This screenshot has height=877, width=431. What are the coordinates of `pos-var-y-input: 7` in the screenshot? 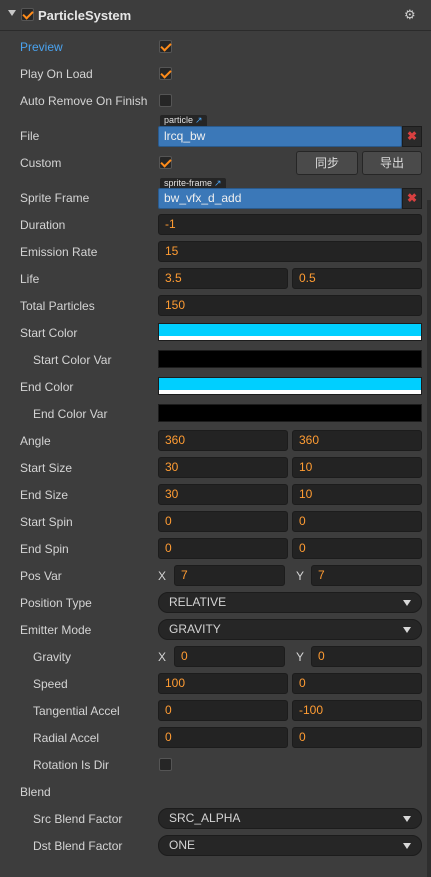 It's located at (366, 575).